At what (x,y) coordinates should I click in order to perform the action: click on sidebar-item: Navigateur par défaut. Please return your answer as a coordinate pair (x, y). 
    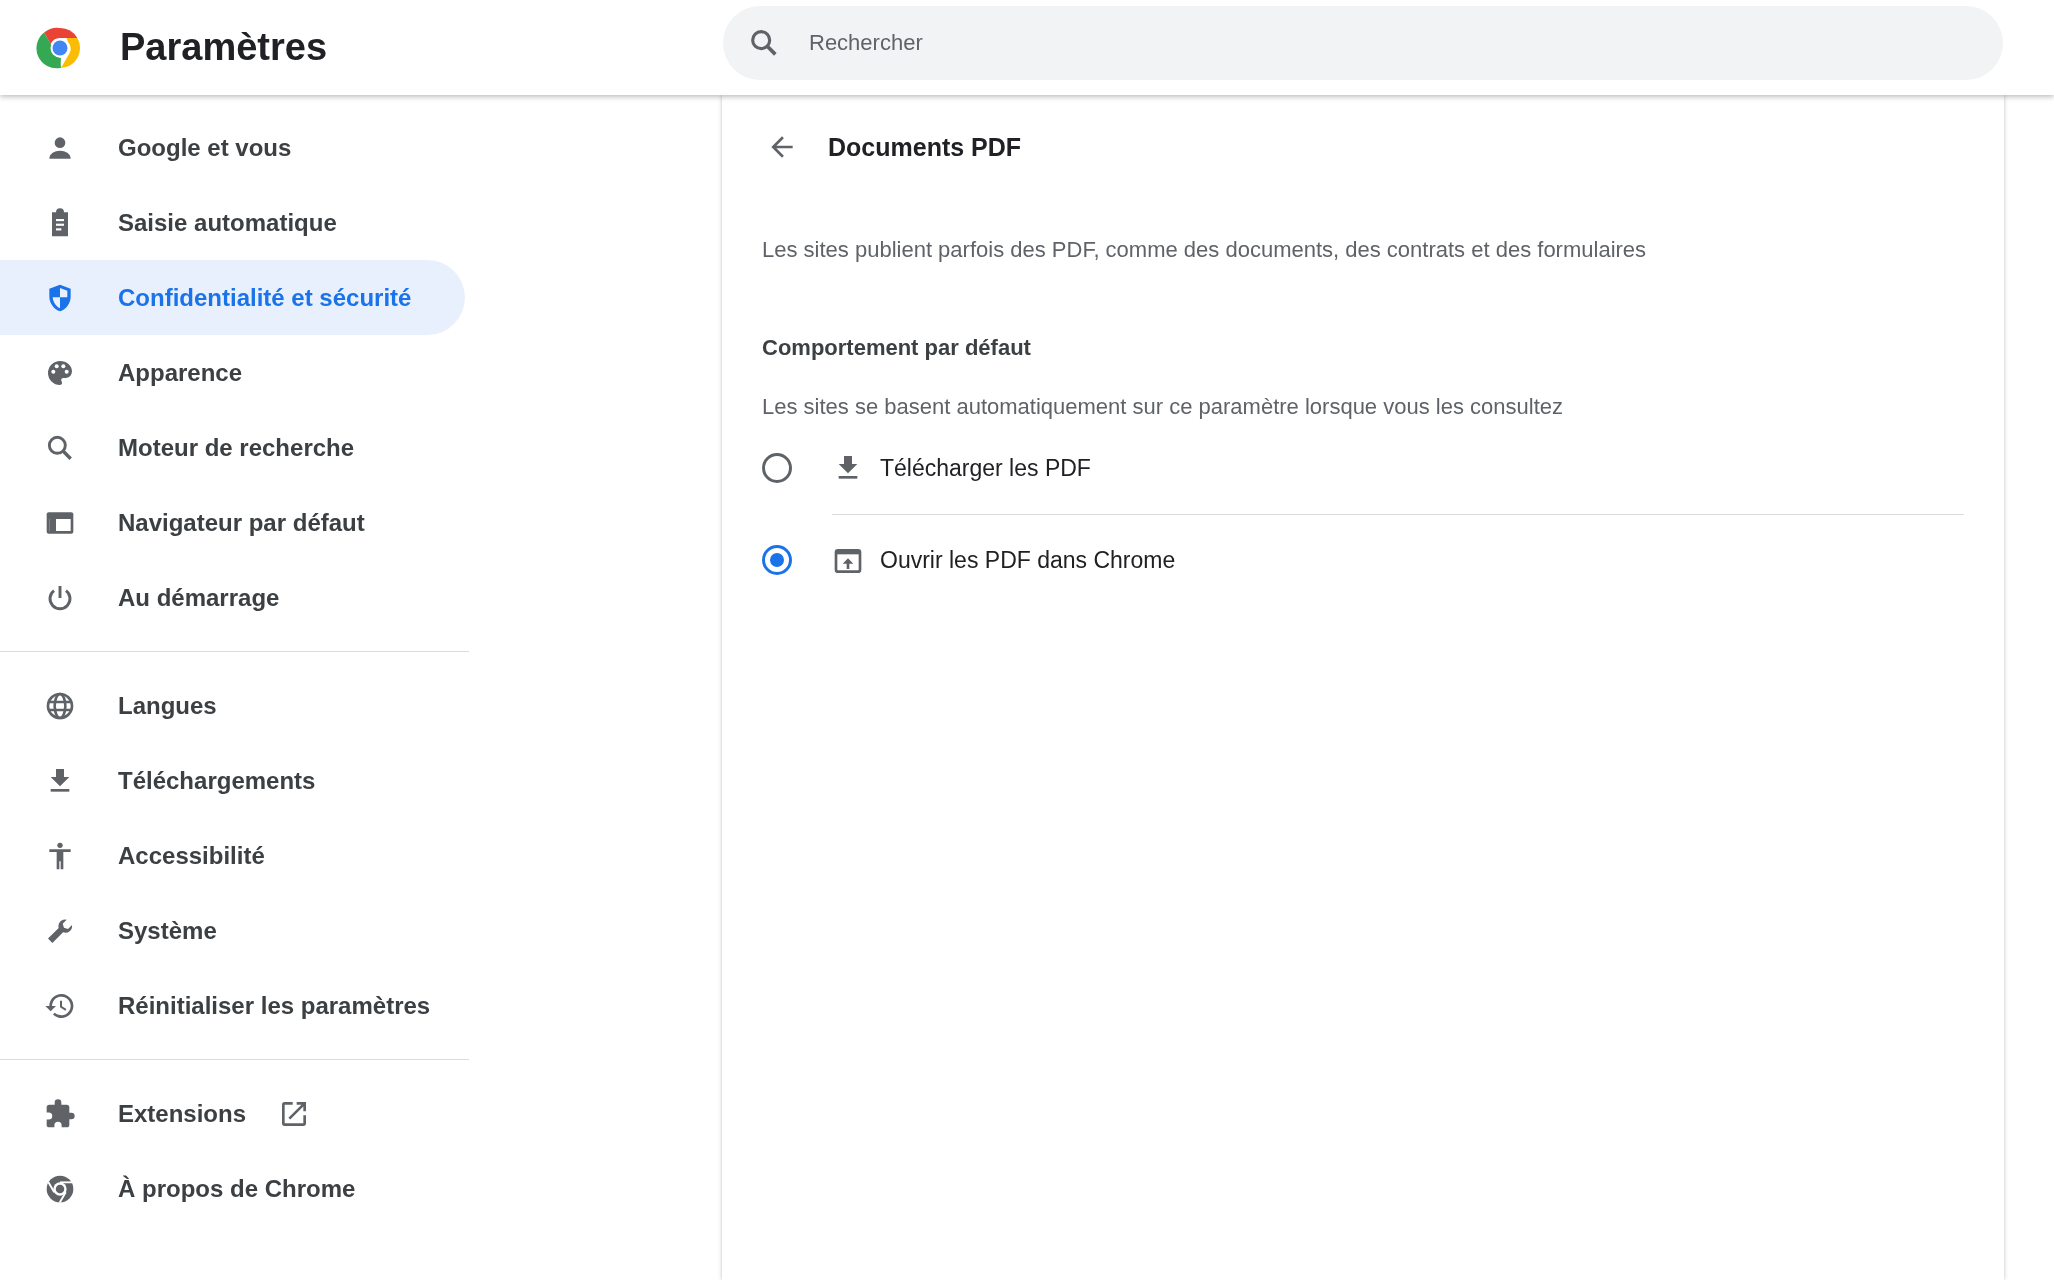
    Looking at the image, I should click on (232, 522).